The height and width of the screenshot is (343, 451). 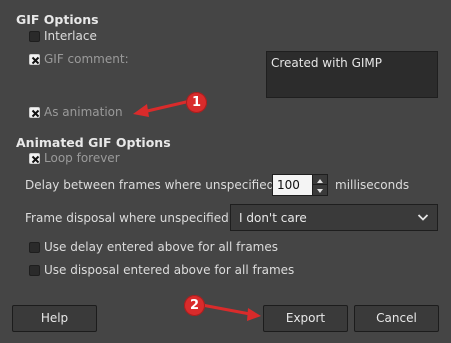 I want to click on loop-forever-label: Loop forever, so click(x=82, y=158).